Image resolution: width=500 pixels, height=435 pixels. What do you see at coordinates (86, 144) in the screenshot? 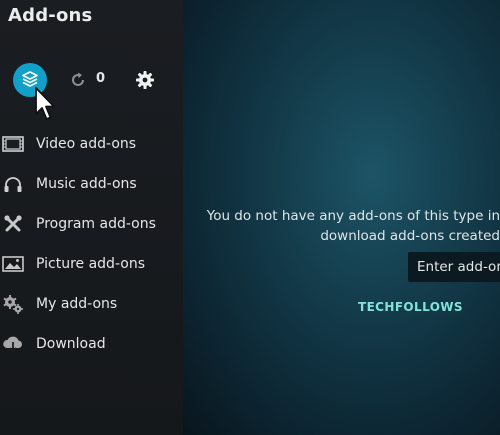
I see `sidebar-item-label: Video add-ons` at bounding box center [86, 144].